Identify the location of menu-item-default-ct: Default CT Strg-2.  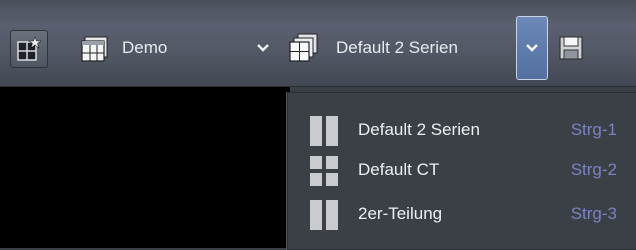
(462, 171).